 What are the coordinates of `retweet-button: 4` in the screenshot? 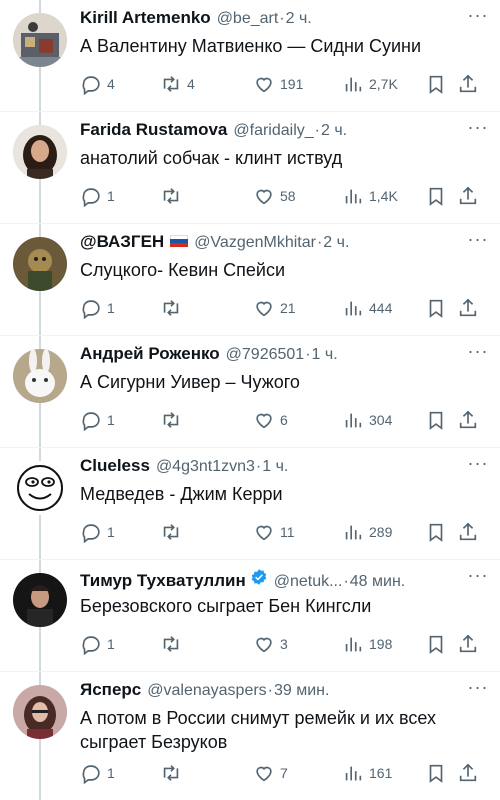 It's located at (177, 84).